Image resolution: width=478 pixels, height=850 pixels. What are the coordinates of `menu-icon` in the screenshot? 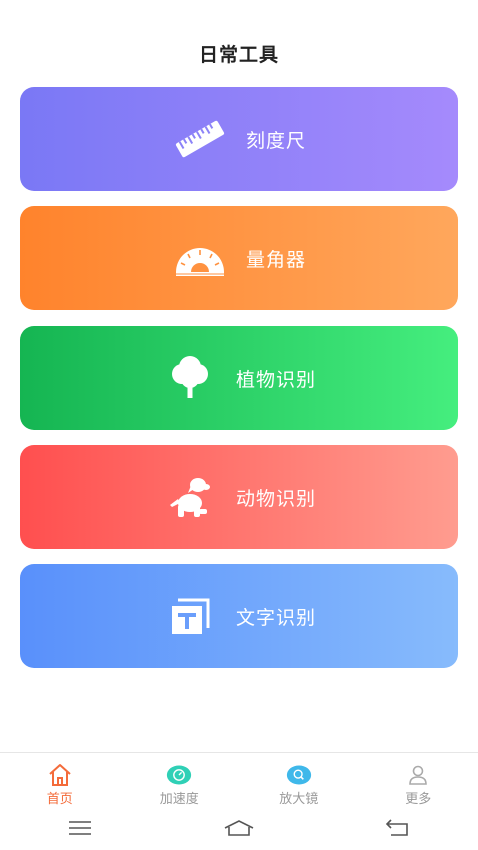 It's located at (80, 830).